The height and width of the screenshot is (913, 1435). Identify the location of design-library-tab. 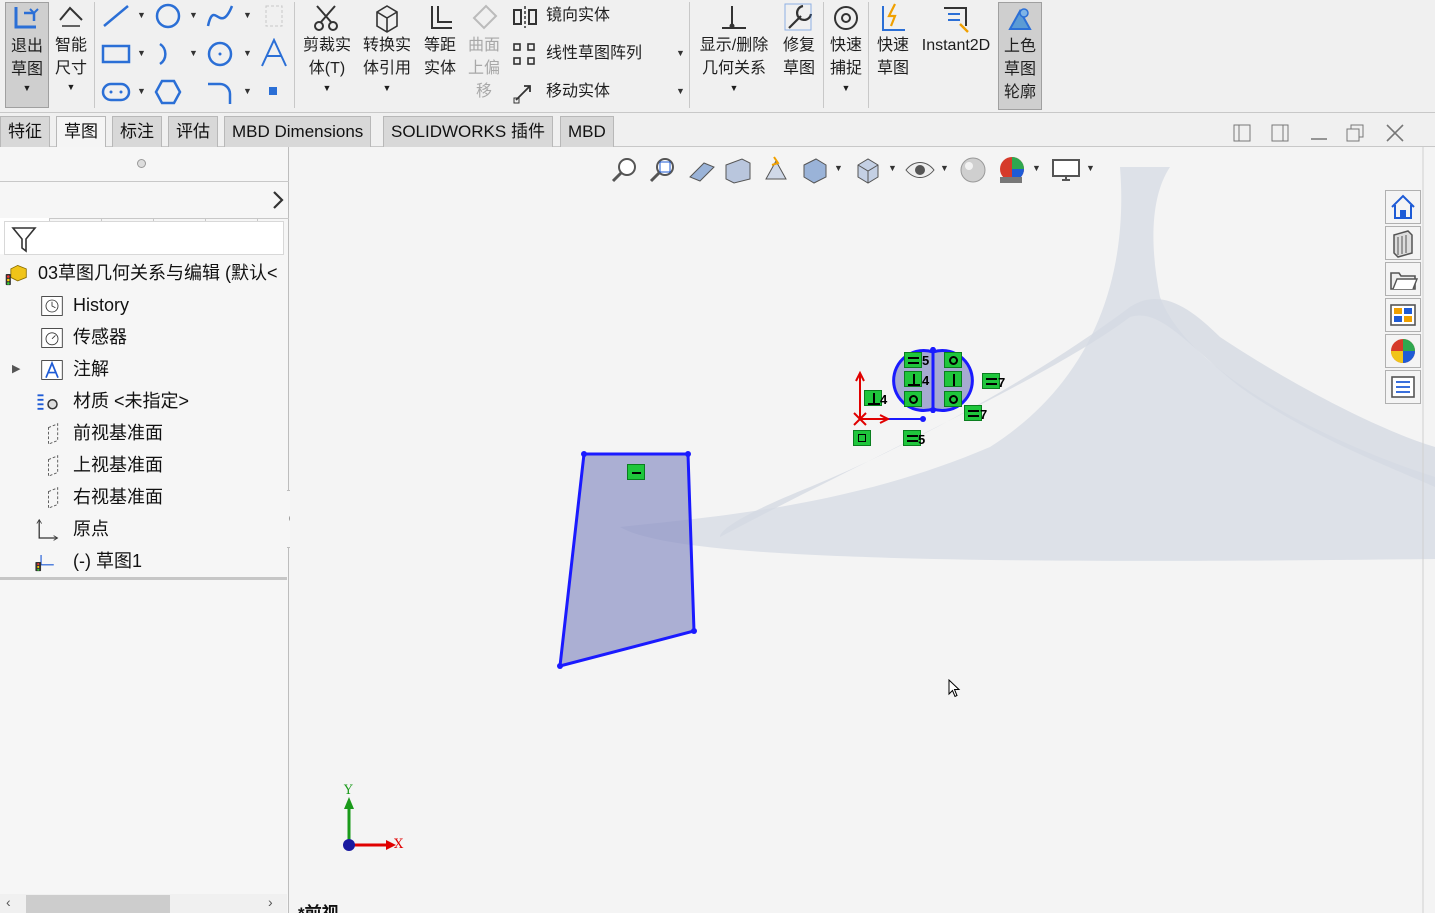
(1403, 243).